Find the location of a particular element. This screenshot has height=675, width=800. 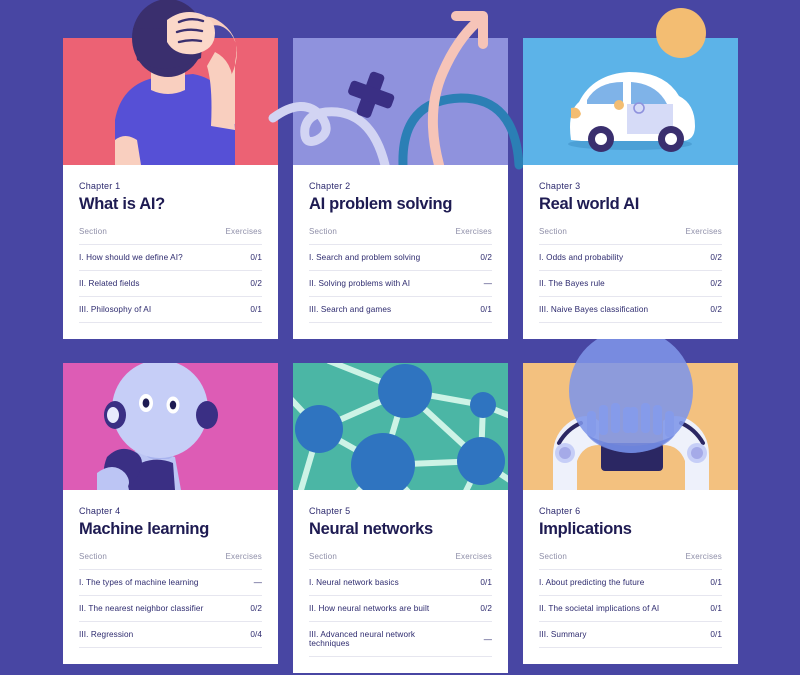

section-name: III. Search and games is located at coordinates (378, 309).